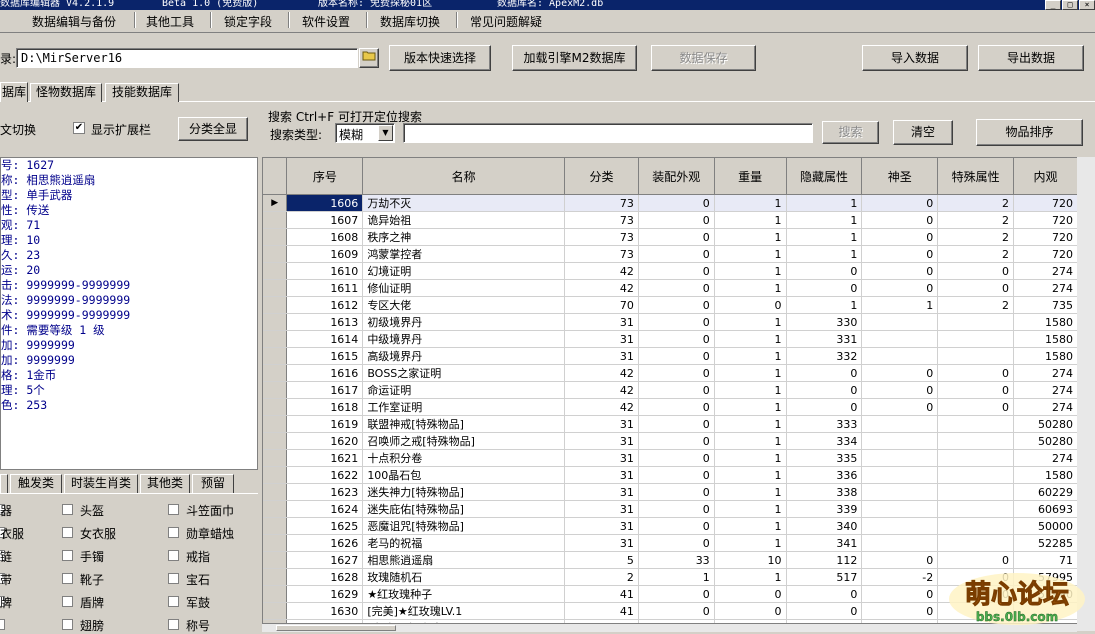 Image resolution: width=1095 pixels, height=634 pixels. I want to click on minimize-button: _, so click(1053, 5).